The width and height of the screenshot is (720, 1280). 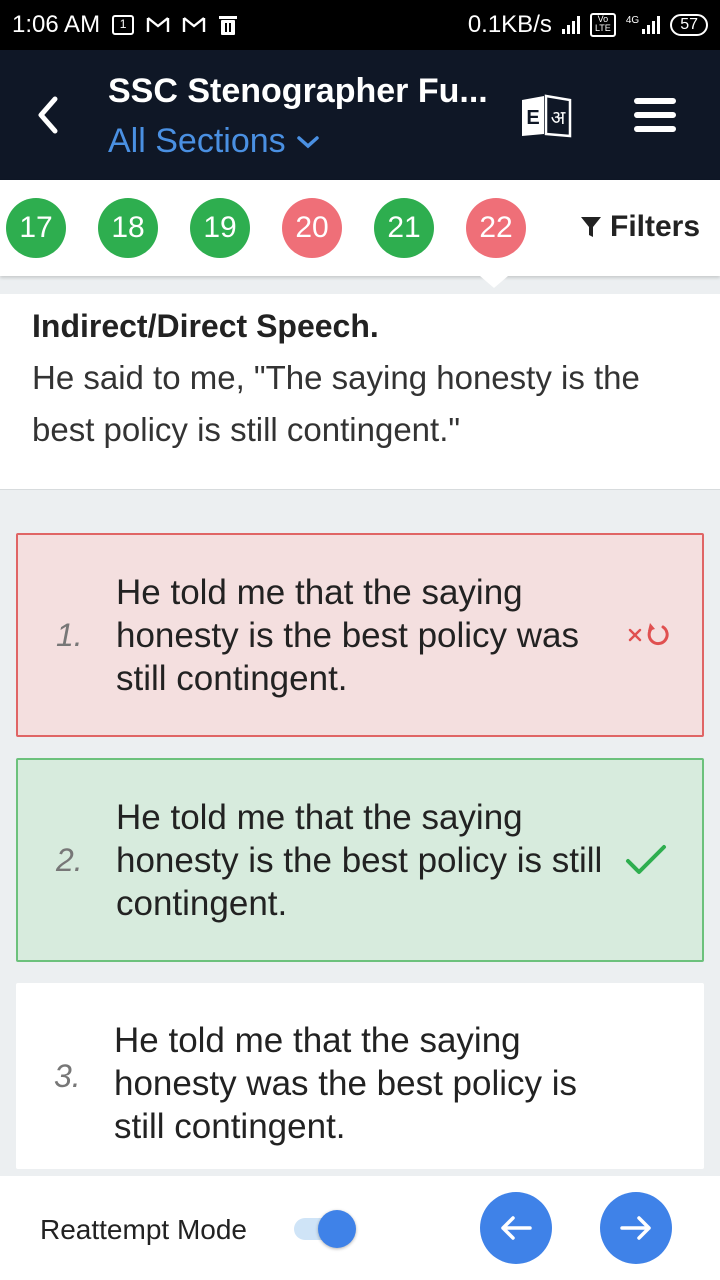 I want to click on section-selector: All Sections, so click(x=214, y=141).